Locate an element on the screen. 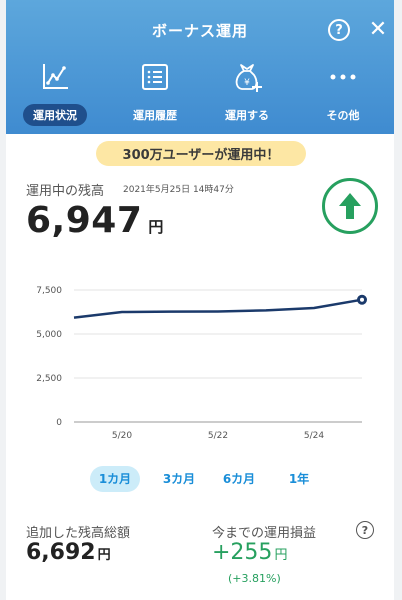 Image resolution: width=402 pixels, height=600 pixels. series-line is located at coordinates (218, 308).